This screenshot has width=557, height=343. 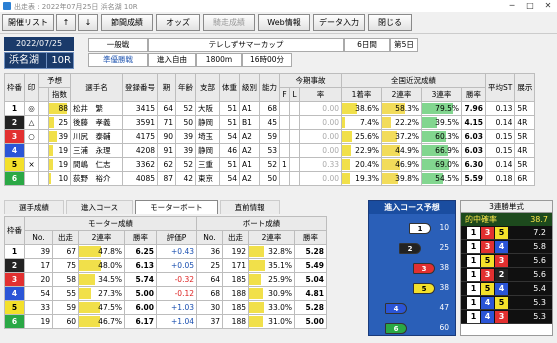 I want to click on series-results-button: 節間成績, so click(x=127, y=22).